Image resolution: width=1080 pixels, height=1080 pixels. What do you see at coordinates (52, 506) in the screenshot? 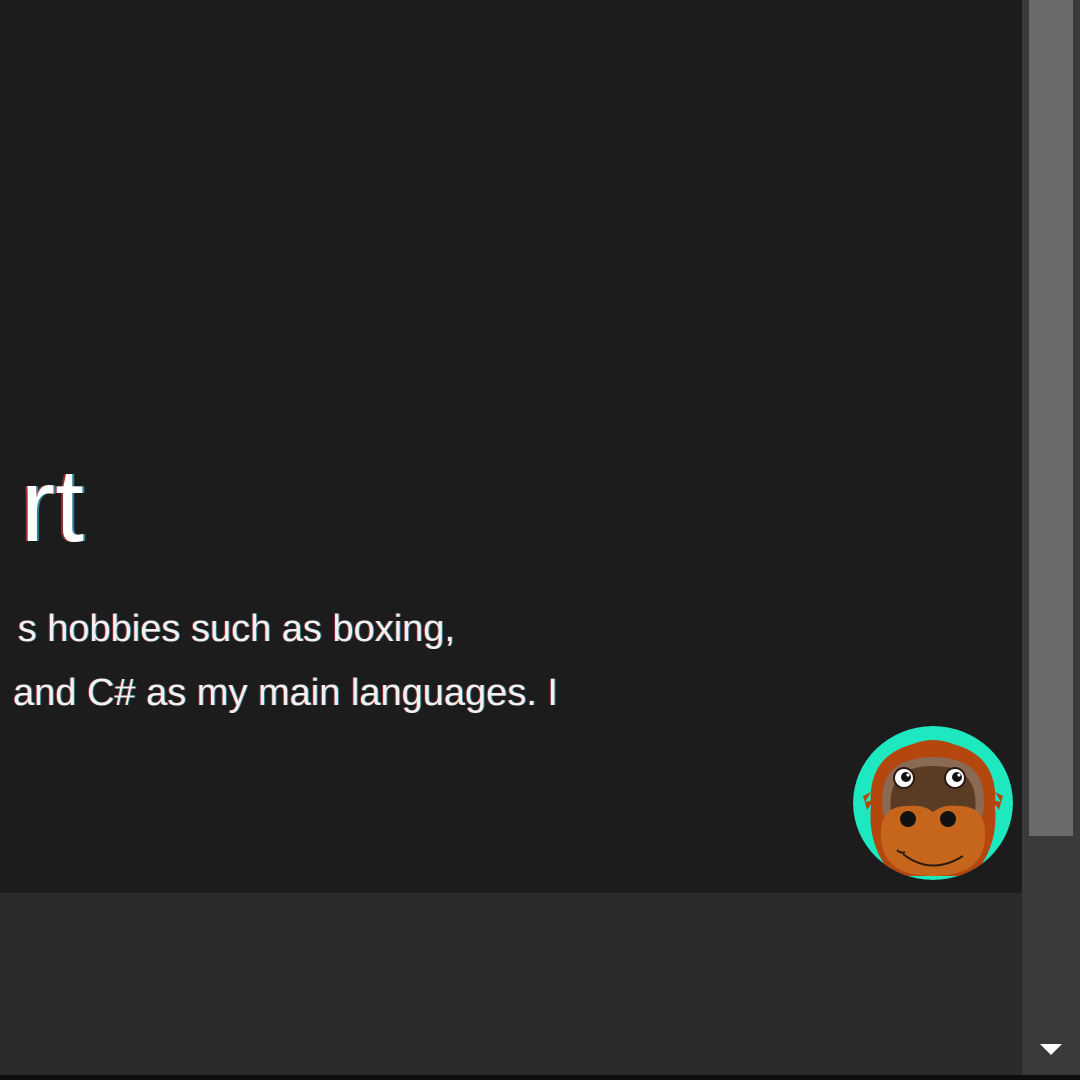
I see `section-heading: rt` at bounding box center [52, 506].